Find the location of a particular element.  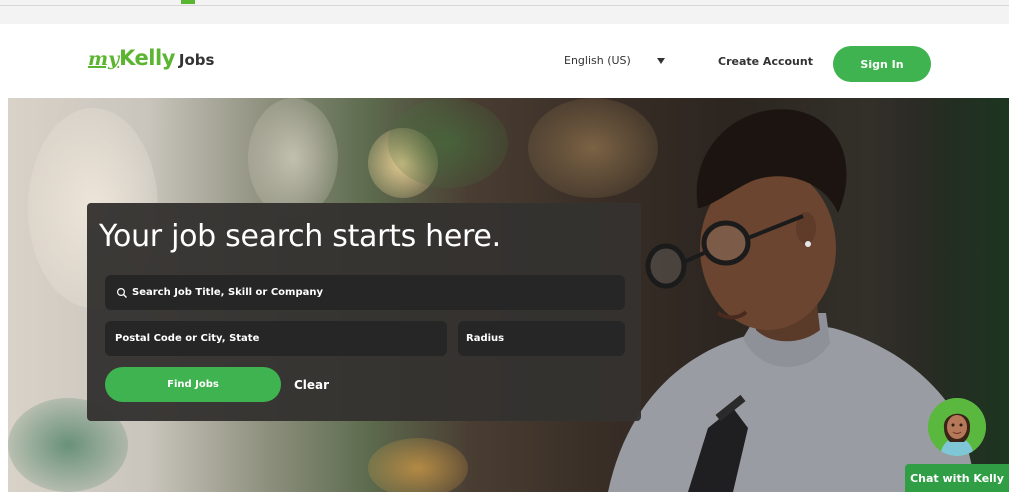

language-selector: English (US) is located at coordinates (614, 60).